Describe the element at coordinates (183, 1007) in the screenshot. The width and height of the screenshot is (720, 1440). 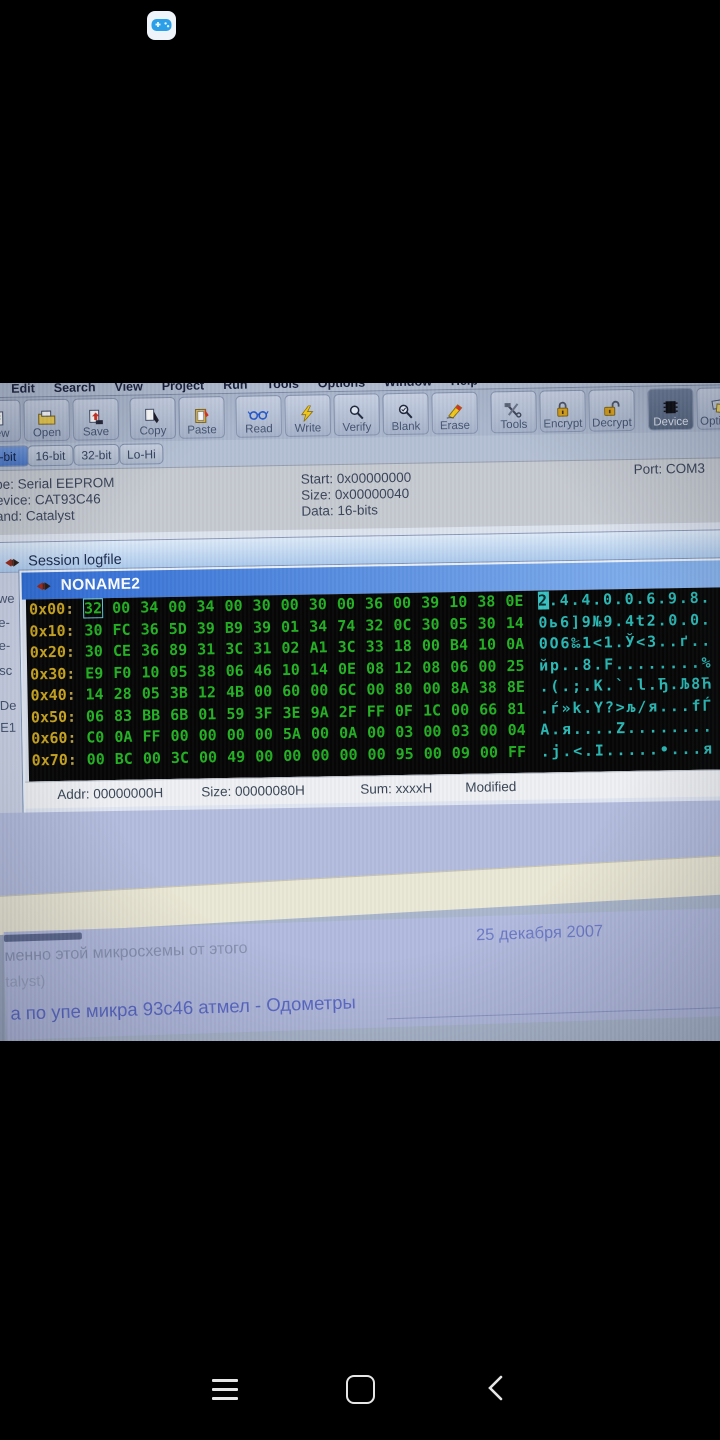
I see `webpage-link: а по упе микра 93c46 атмел - Одометры` at that location.